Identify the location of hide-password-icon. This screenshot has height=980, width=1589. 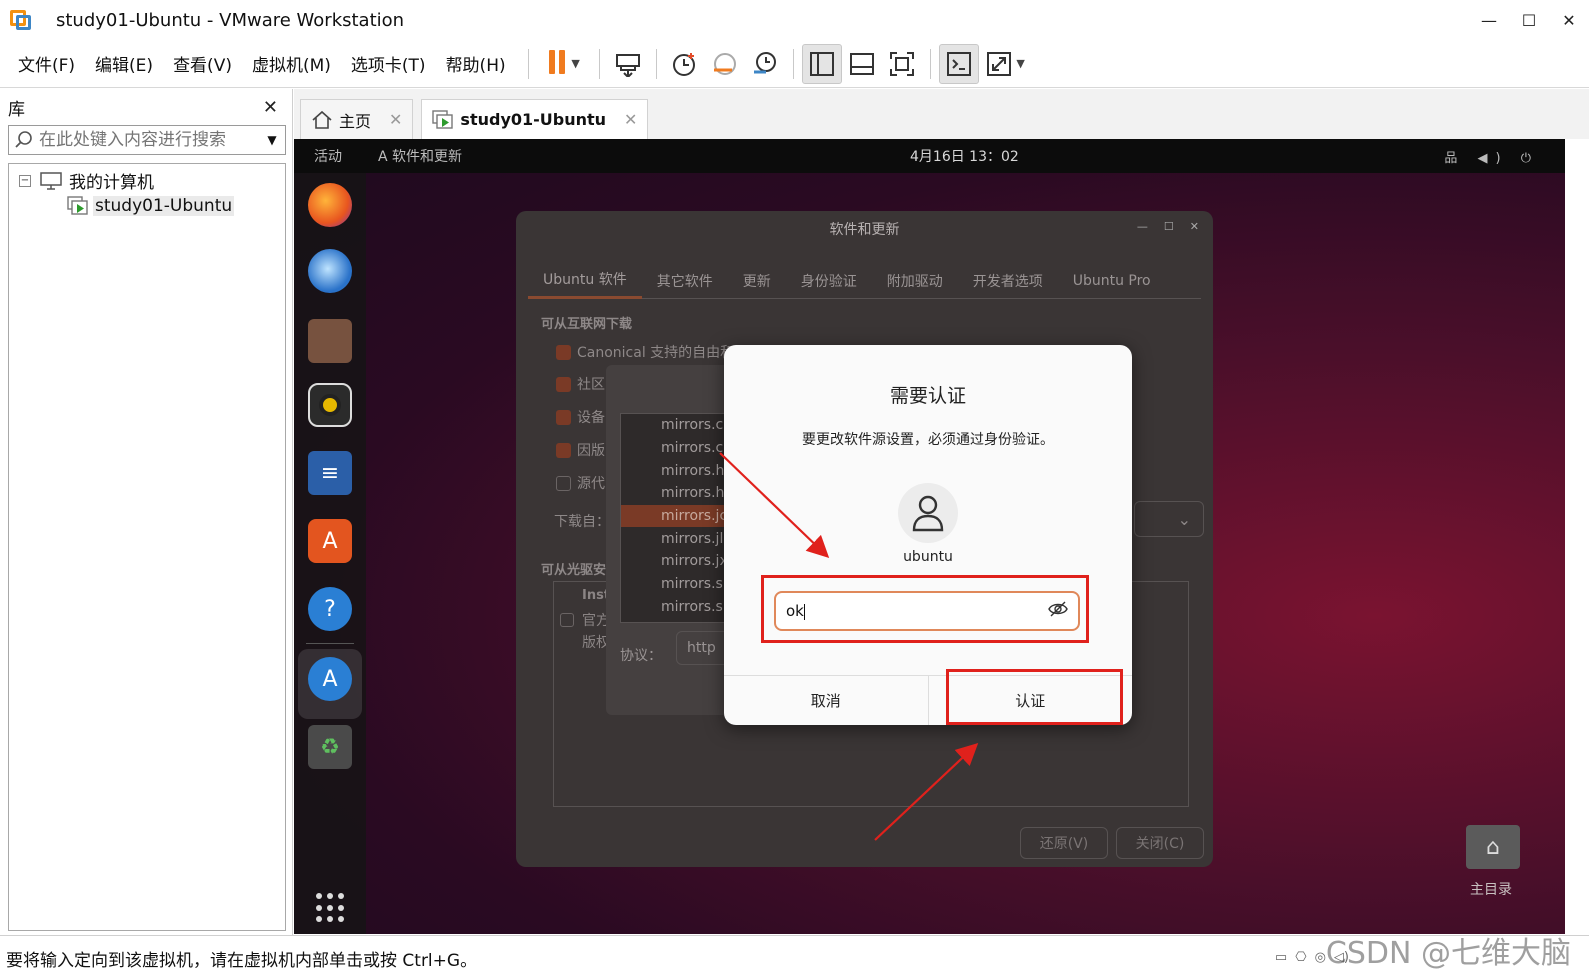
(1058, 611).